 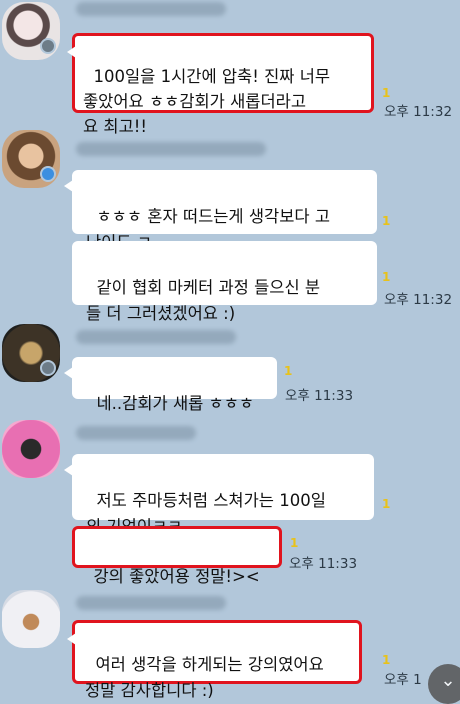 What do you see at coordinates (403, 680) in the screenshot?
I see `message-time: 오후 1` at bounding box center [403, 680].